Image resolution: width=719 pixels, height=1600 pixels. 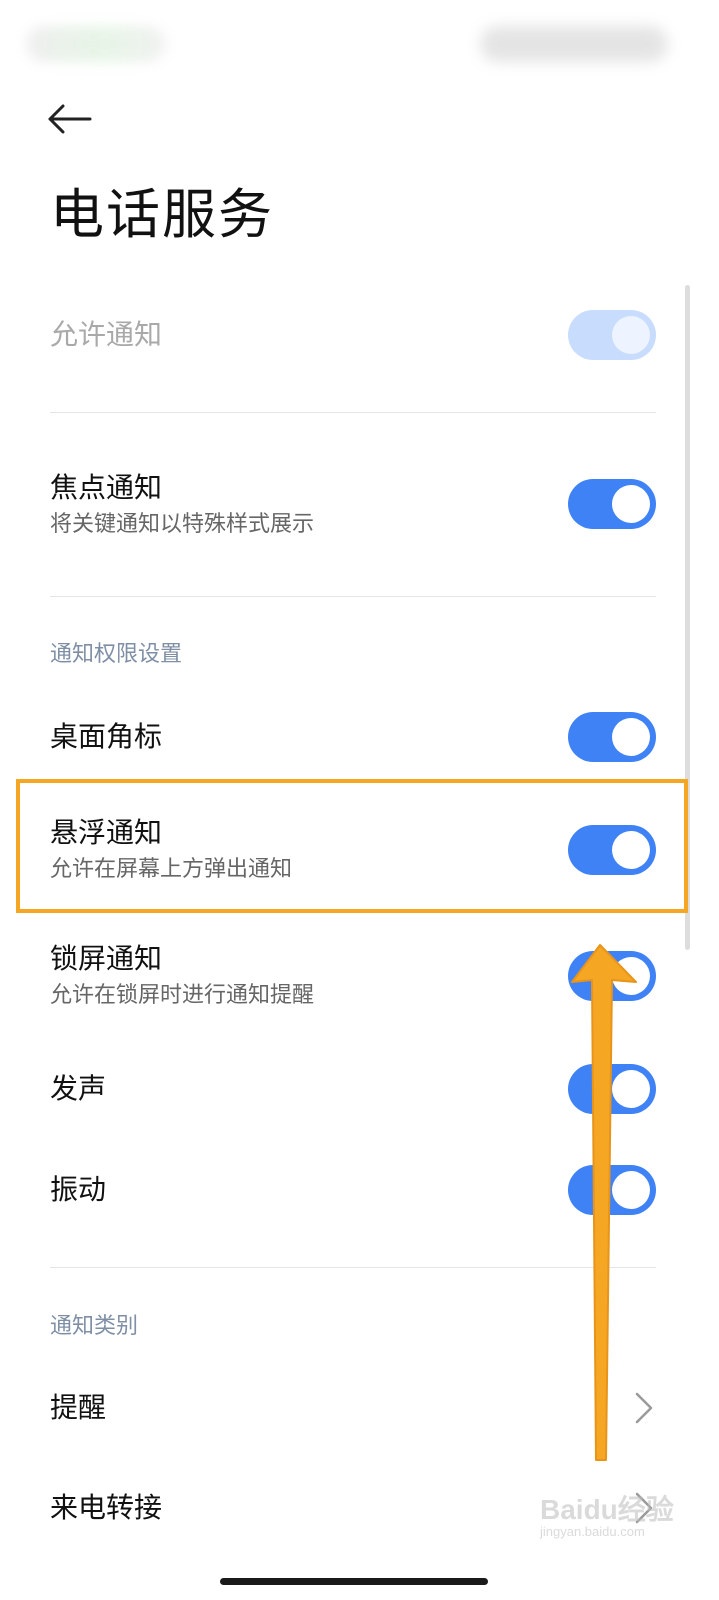 What do you see at coordinates (116, 654) in the screenshot?
I see `section-header-permissions: 通知权限设置` at bounding box center [116, 654].